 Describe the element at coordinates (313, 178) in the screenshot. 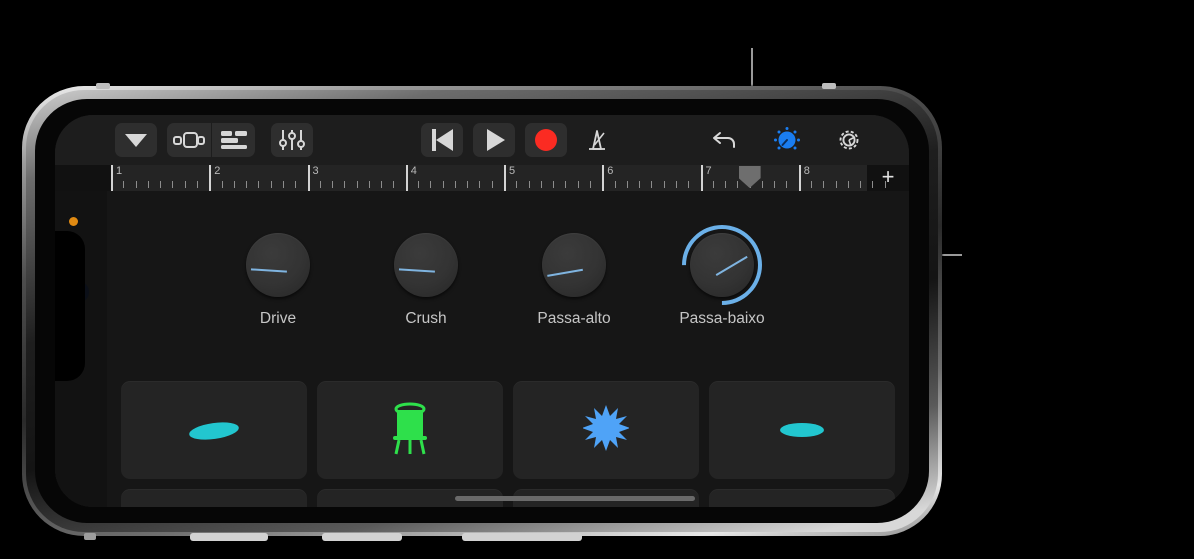

I see `ruler-bar-3: 3` at that location.